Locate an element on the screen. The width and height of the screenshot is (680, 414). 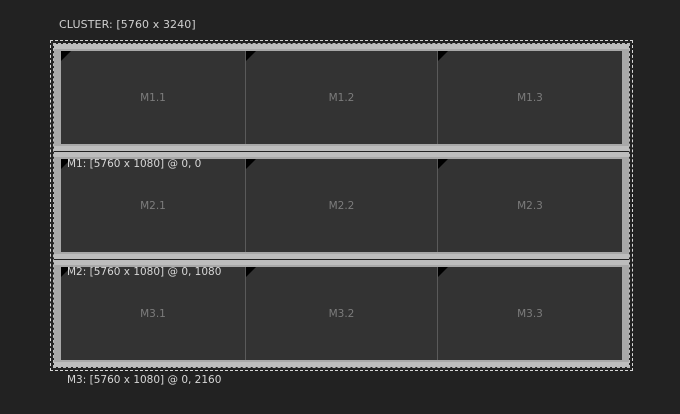
screen-m1-2: M1.2 is located at coordinates (341, 97).